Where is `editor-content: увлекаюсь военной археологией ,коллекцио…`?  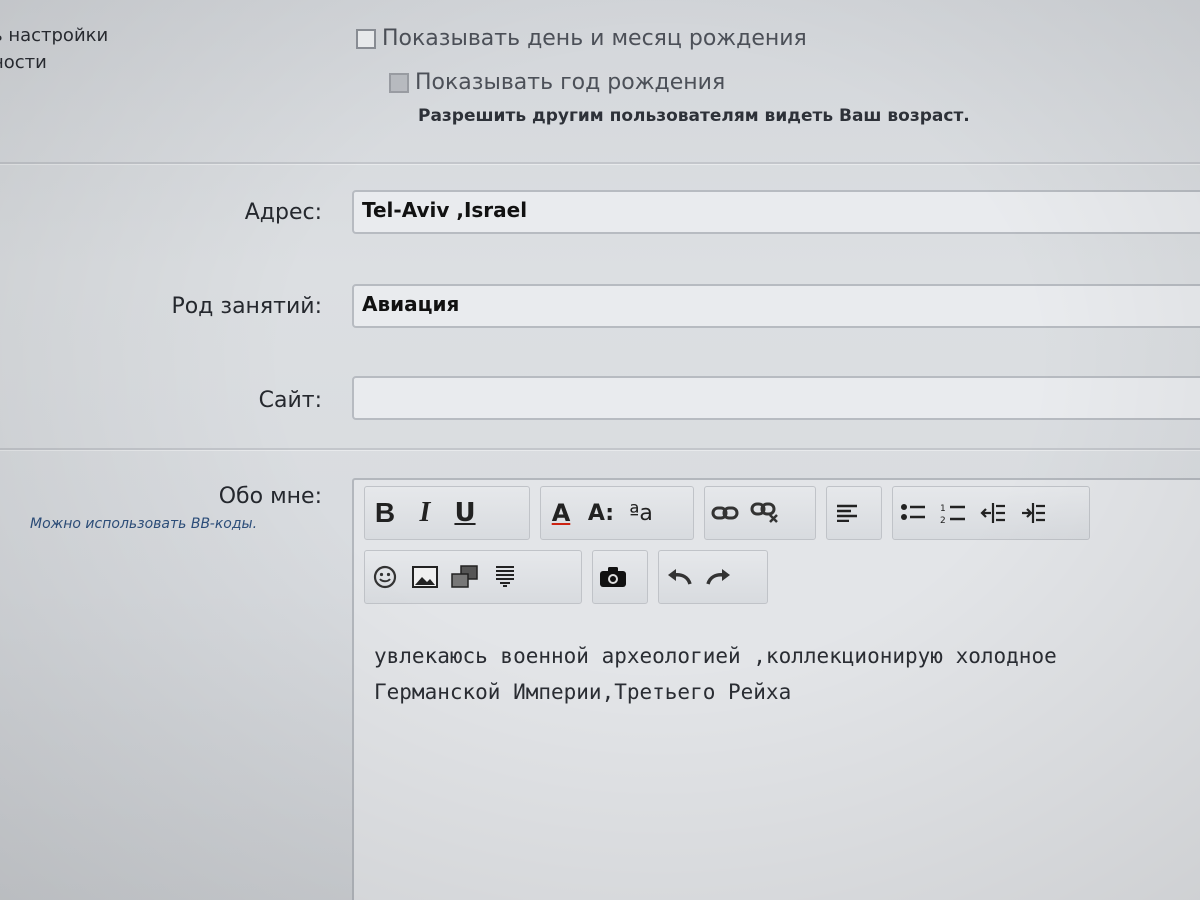
editor-content: увлекаюсь военной археологией ,коллекцио… is located at coordinates (787, 674).